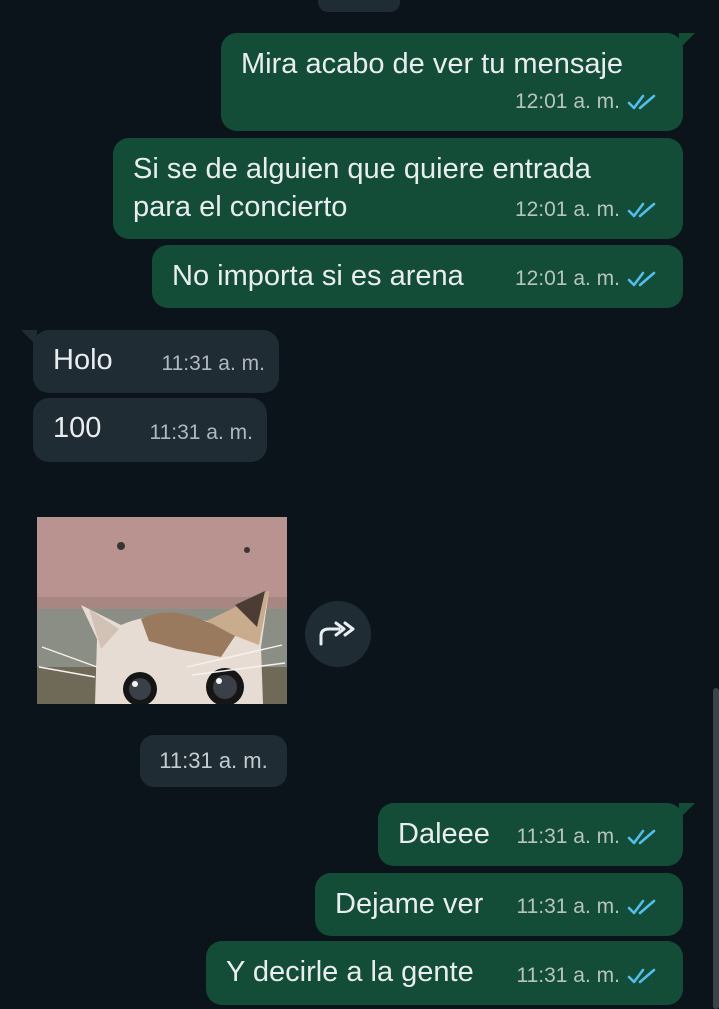  I want to click on message-text: Mira acabo de ver tu mensaje, so click(432, 64).